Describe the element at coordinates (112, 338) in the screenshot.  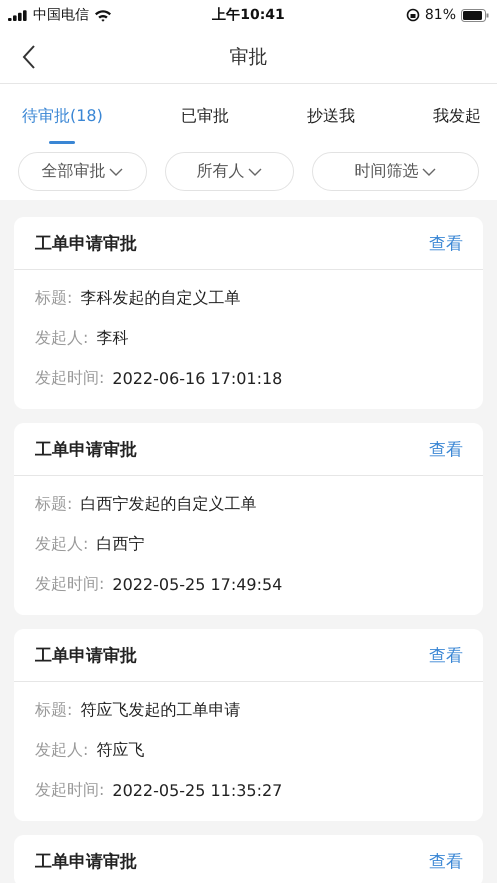
I see `field-value: 李科` at that location.